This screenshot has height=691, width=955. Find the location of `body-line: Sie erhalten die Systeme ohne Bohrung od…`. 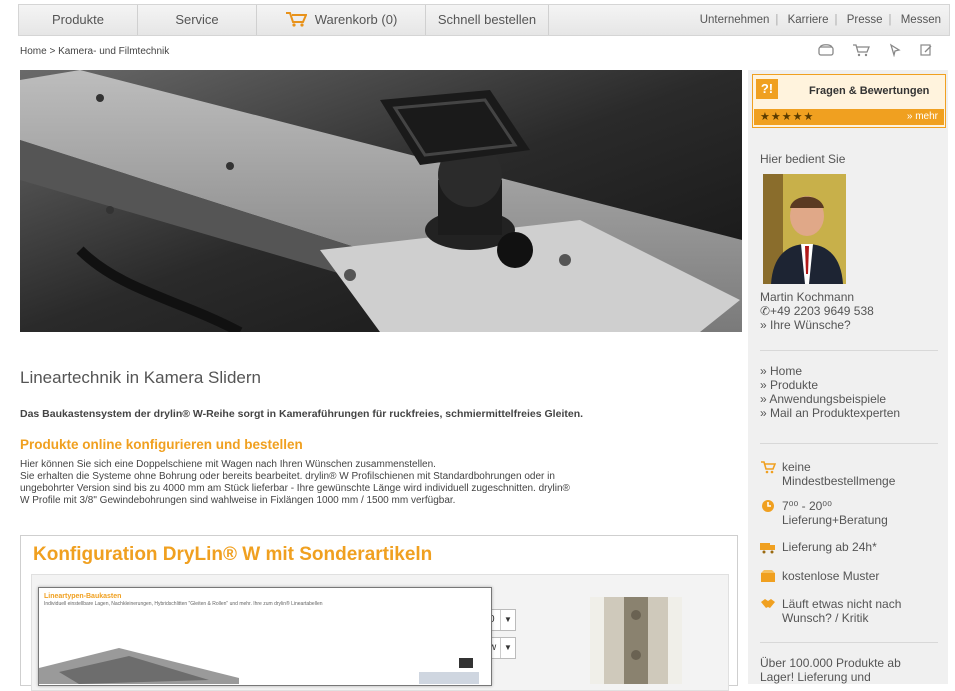

body-line: Sie erhalten die Systeme ohne Bohrung od… is located at coordinates (287, 476).